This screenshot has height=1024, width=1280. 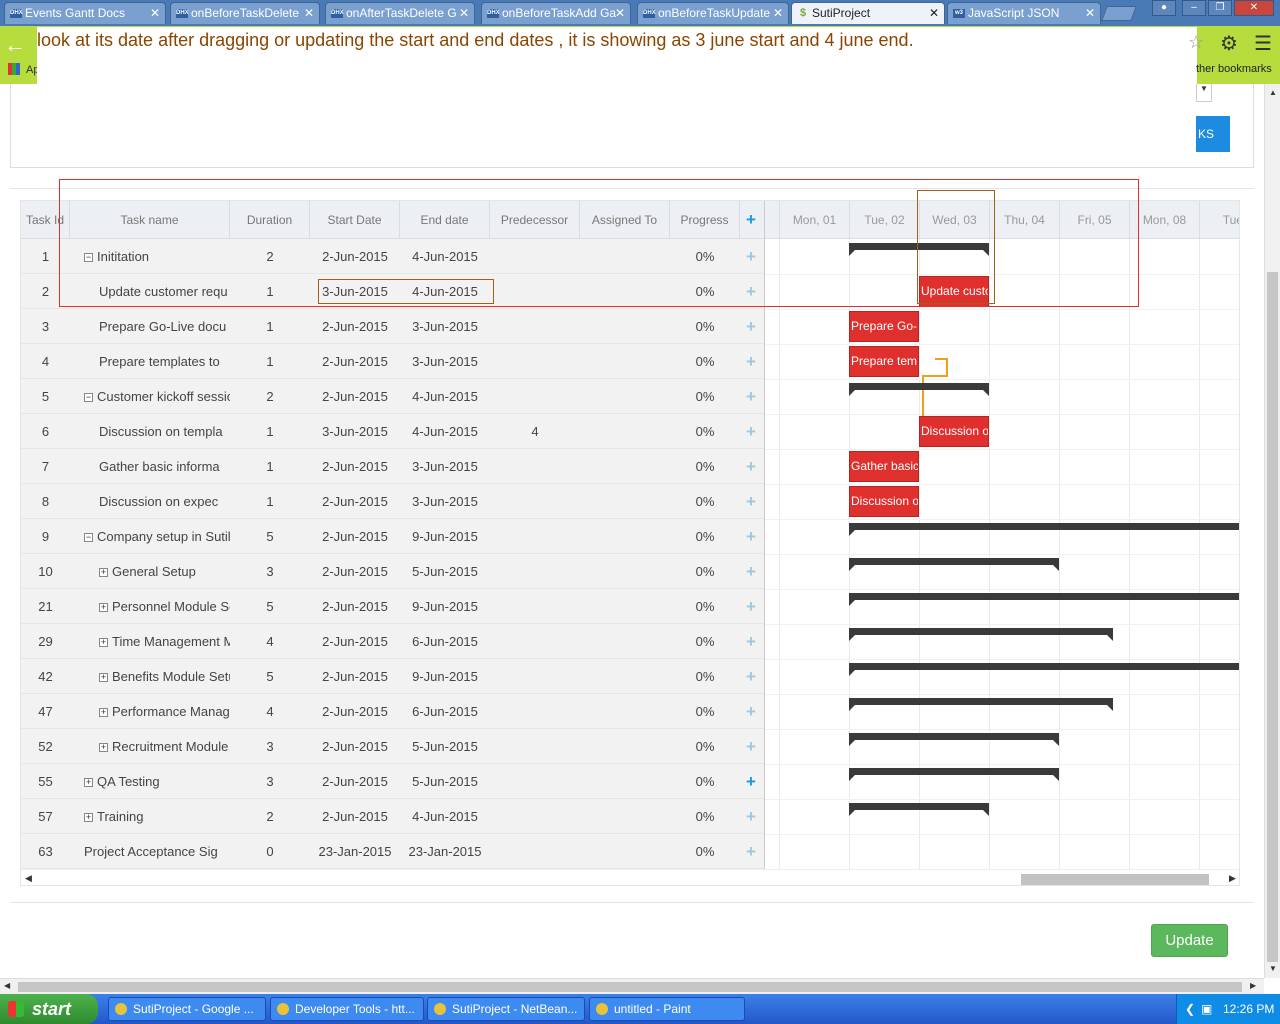 What do you see at coordinates (630, 877) in the screenshot?
I see `gantt-horizontal-scrollbar: ◀ ▶` at bounding box center [630, 877].